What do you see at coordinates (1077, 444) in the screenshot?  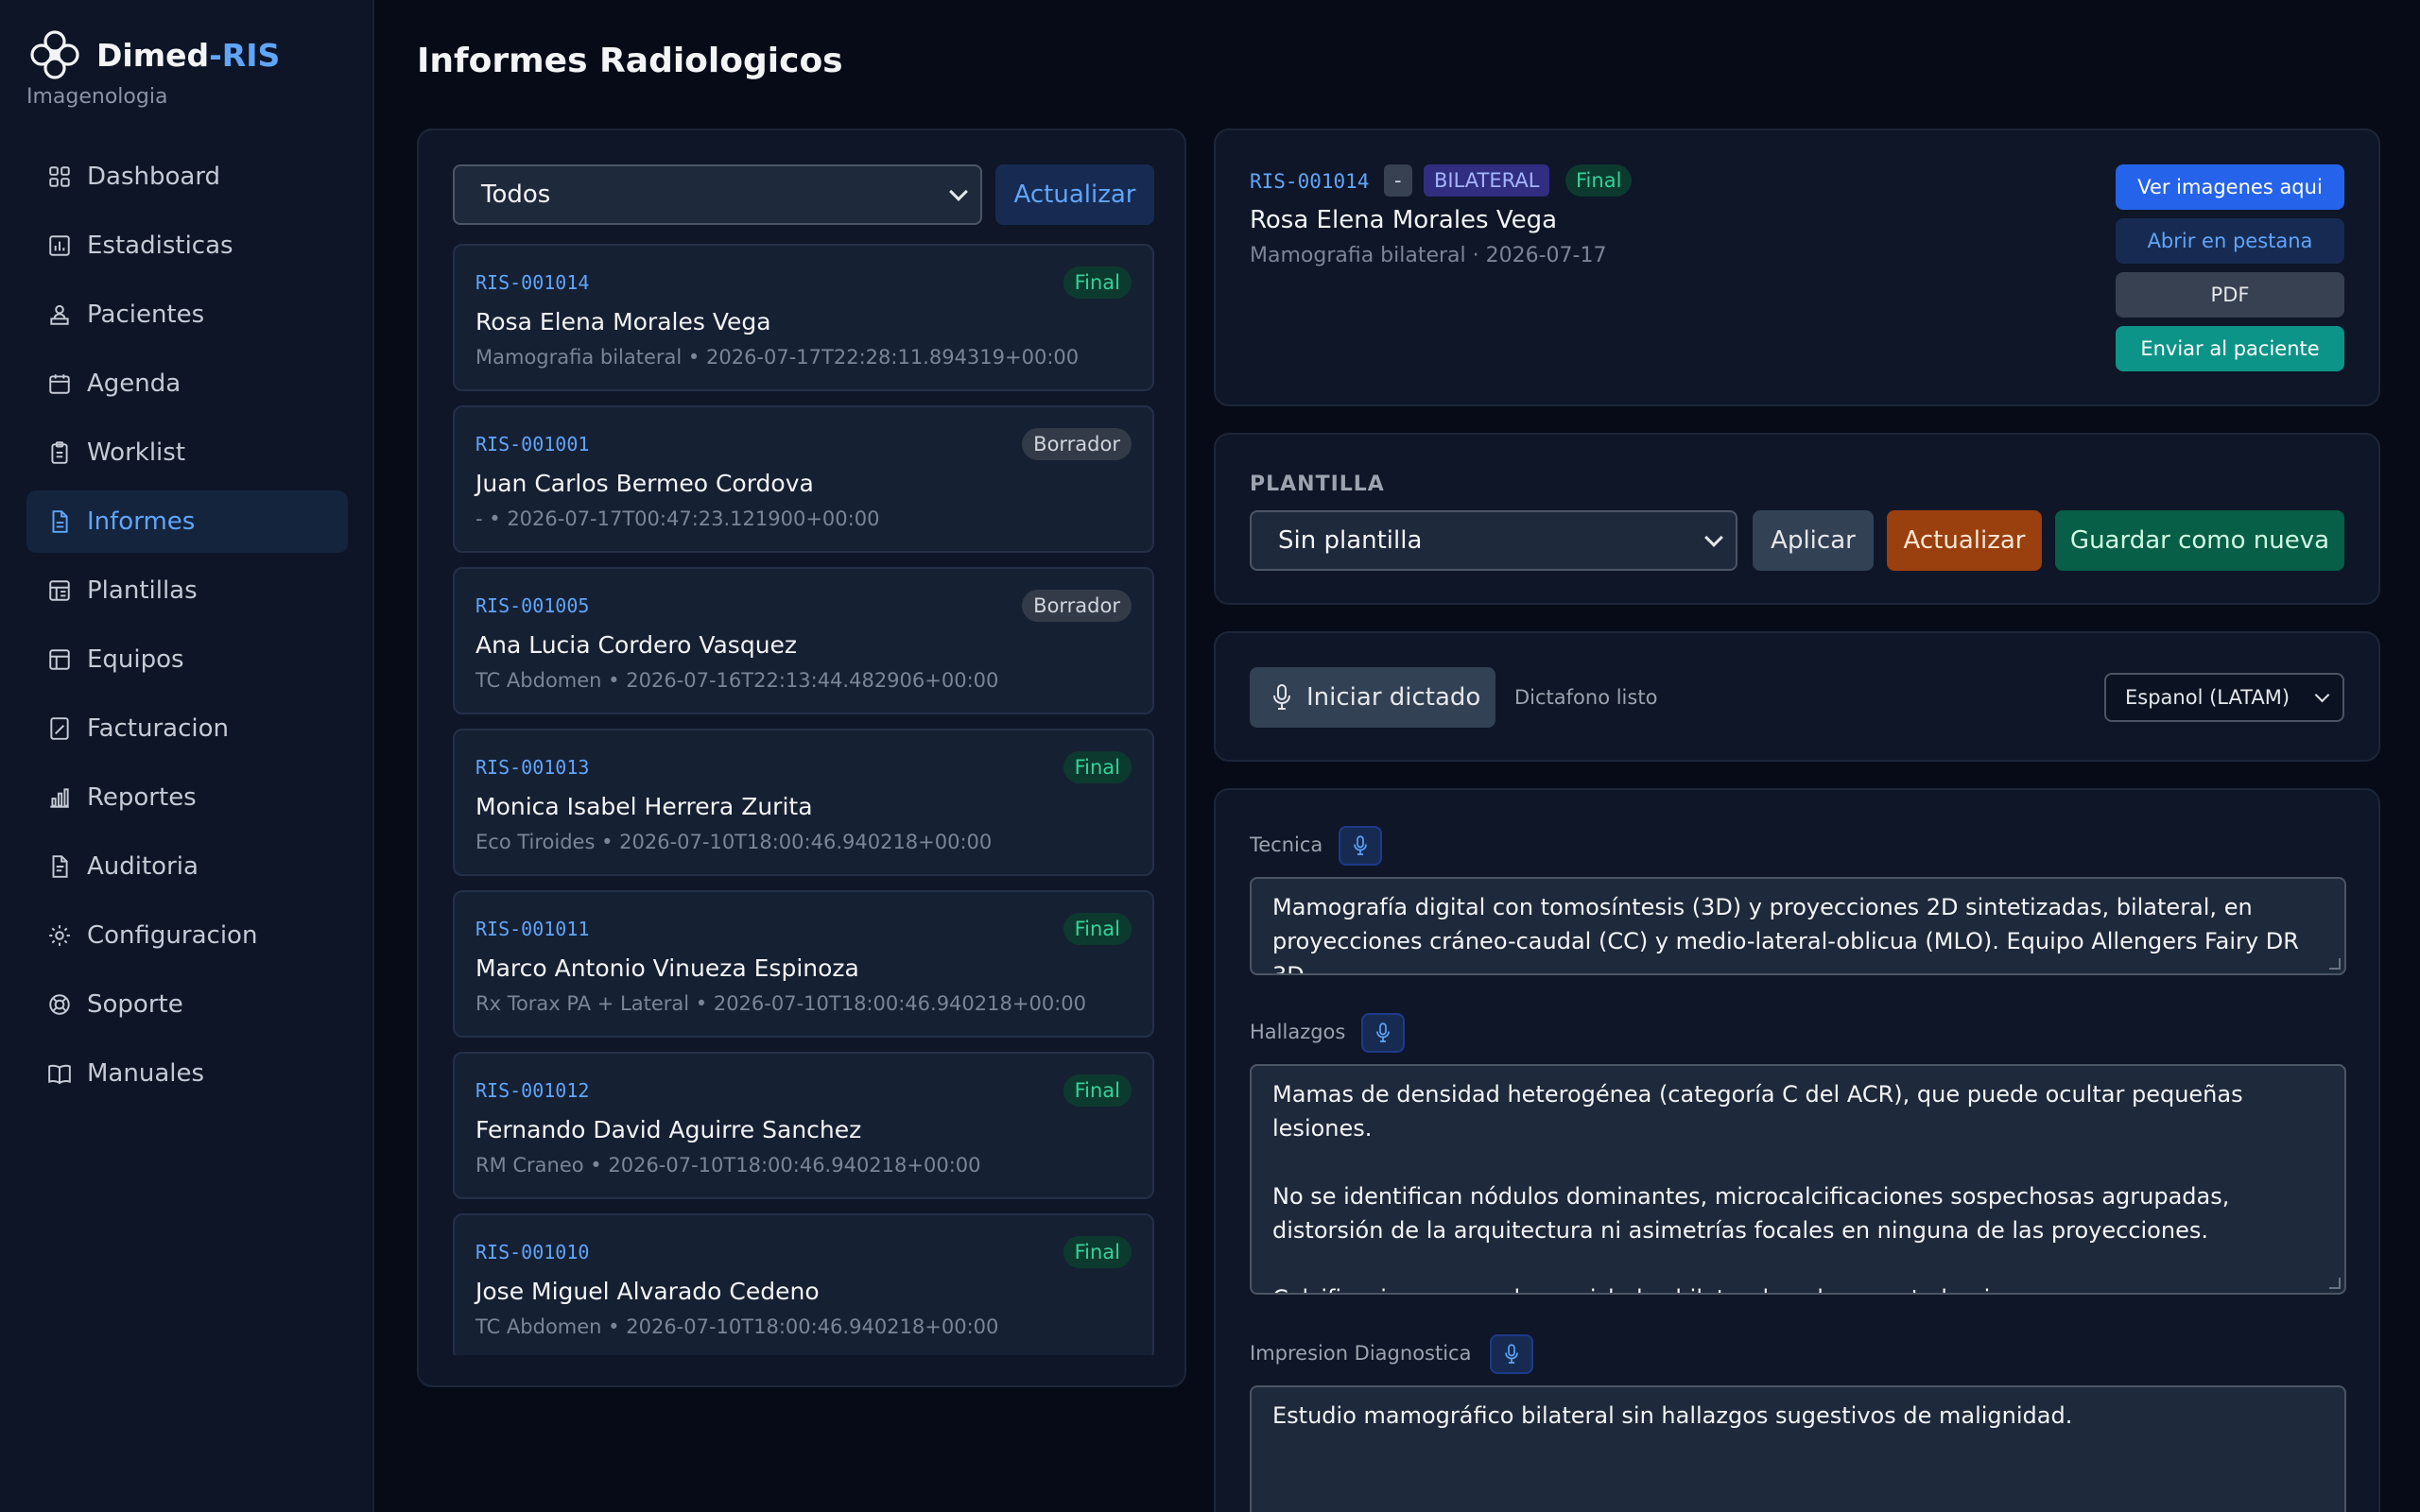 I see `status-badge: Borrador` at bounding box center [1077, 444].